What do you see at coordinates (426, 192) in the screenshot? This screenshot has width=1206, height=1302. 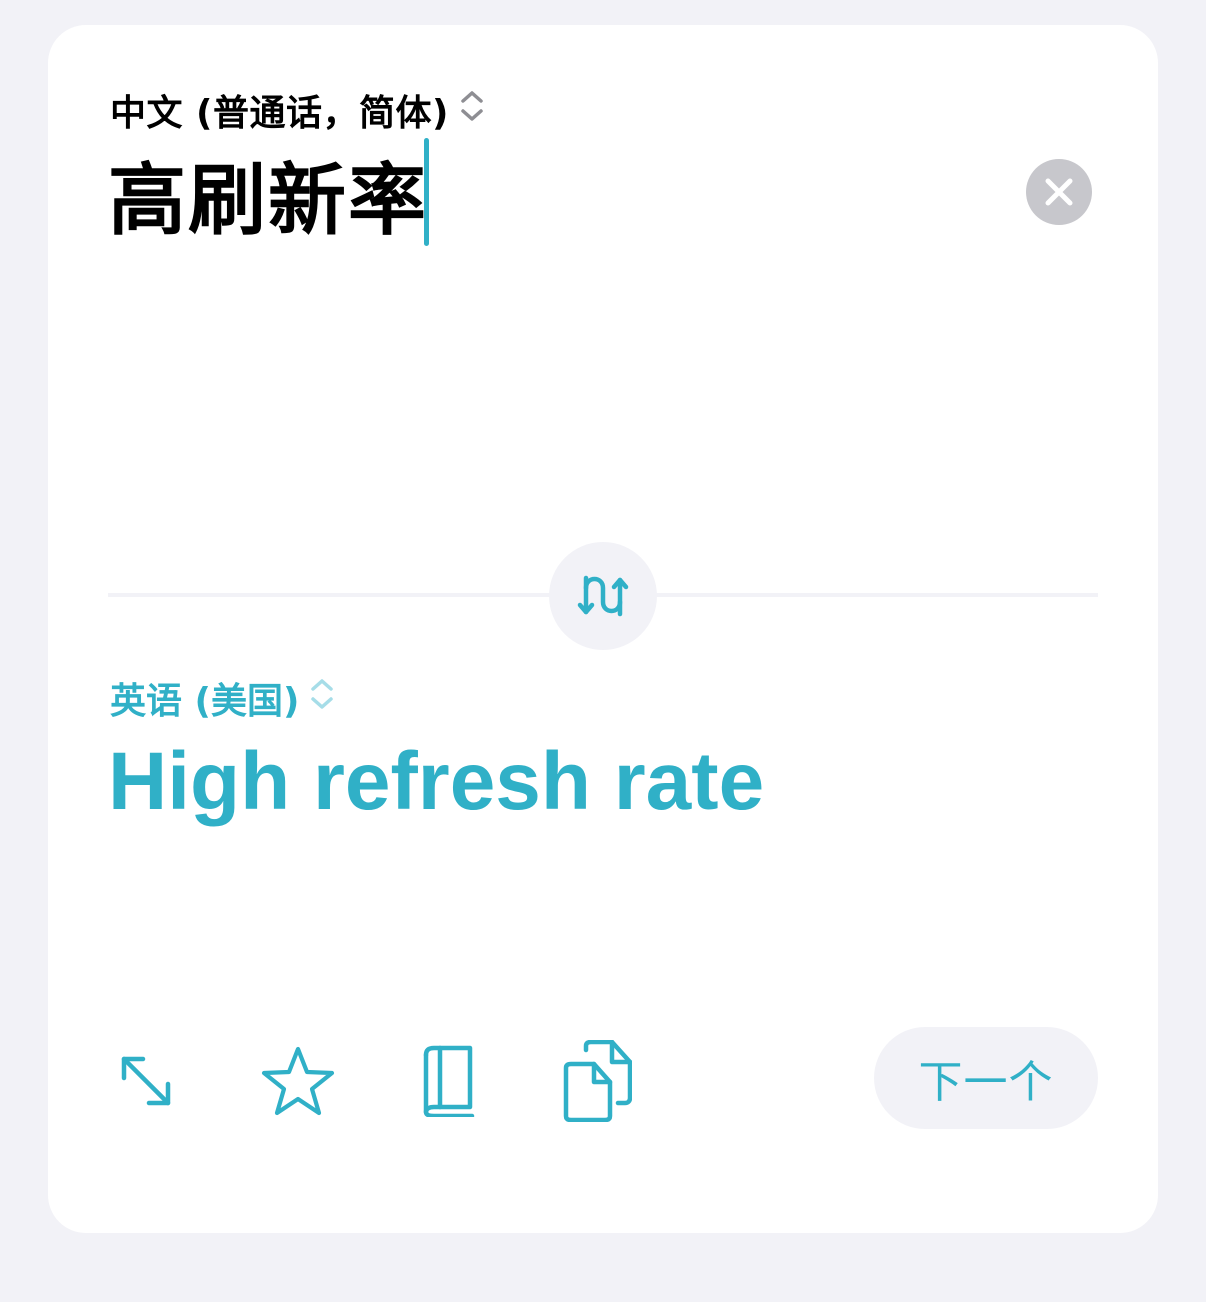 I see `text-cursor` at bounding box center [426, 192].